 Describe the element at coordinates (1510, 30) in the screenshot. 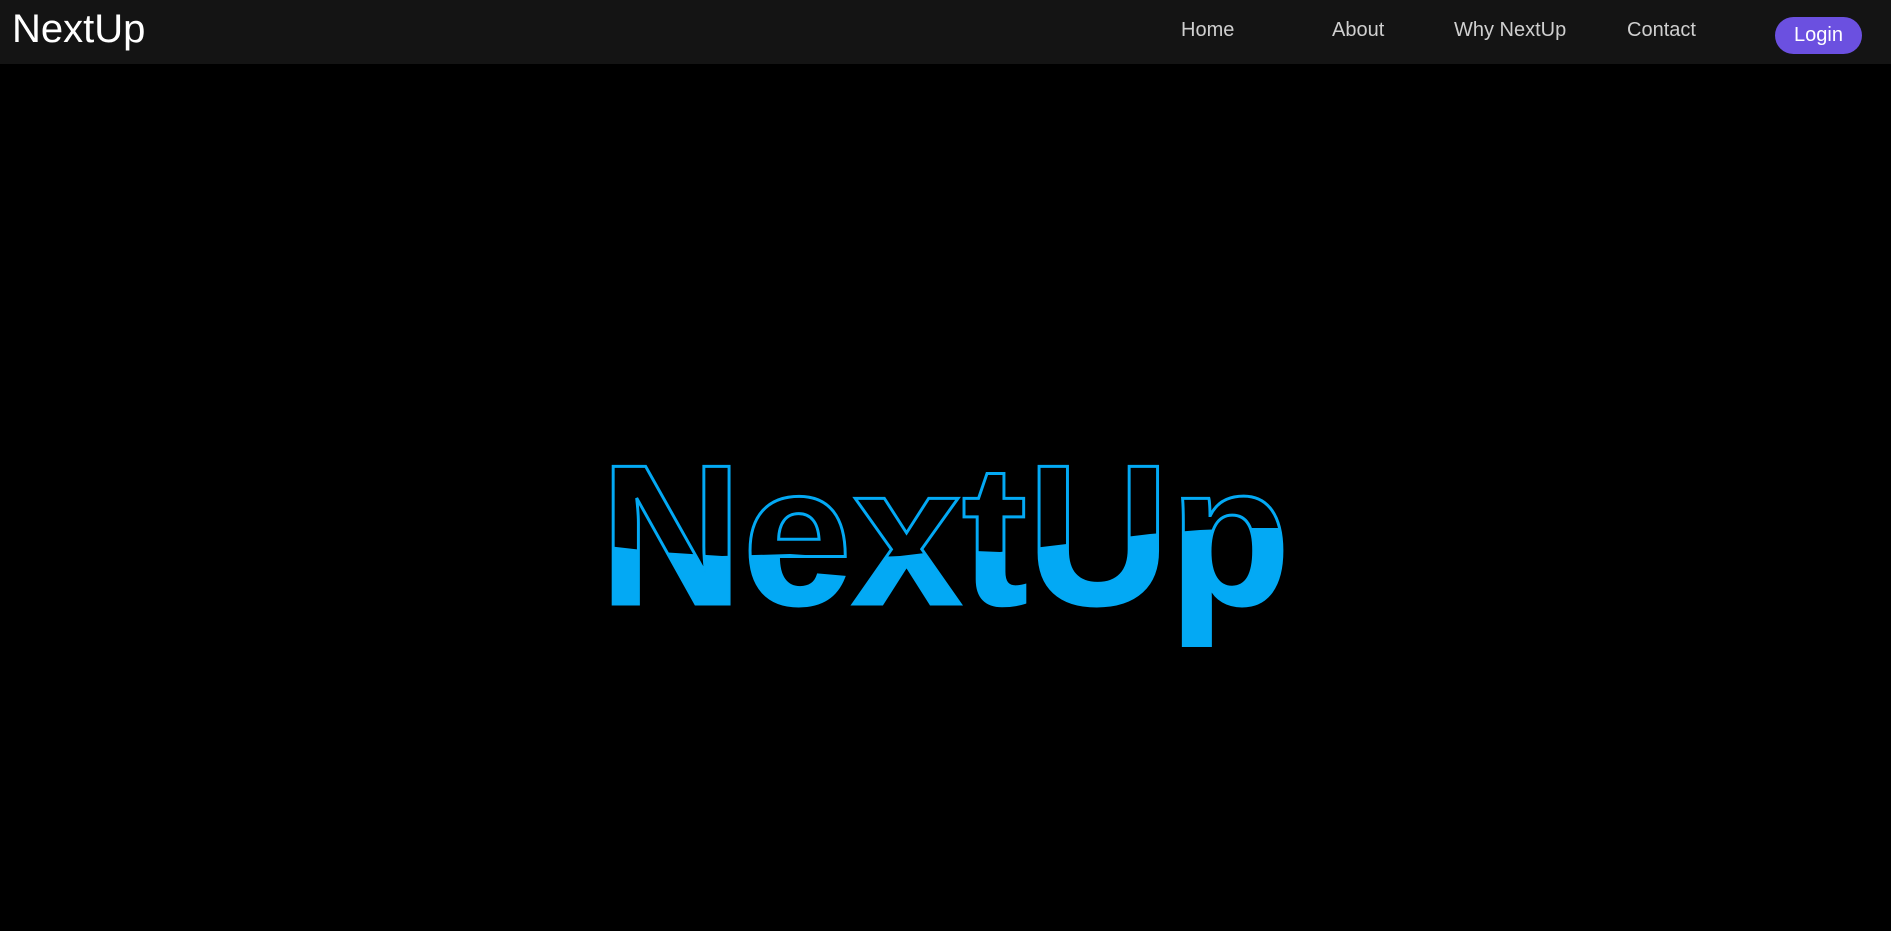

I see `nav-link-why-nextup: Why NextUp` at that location.